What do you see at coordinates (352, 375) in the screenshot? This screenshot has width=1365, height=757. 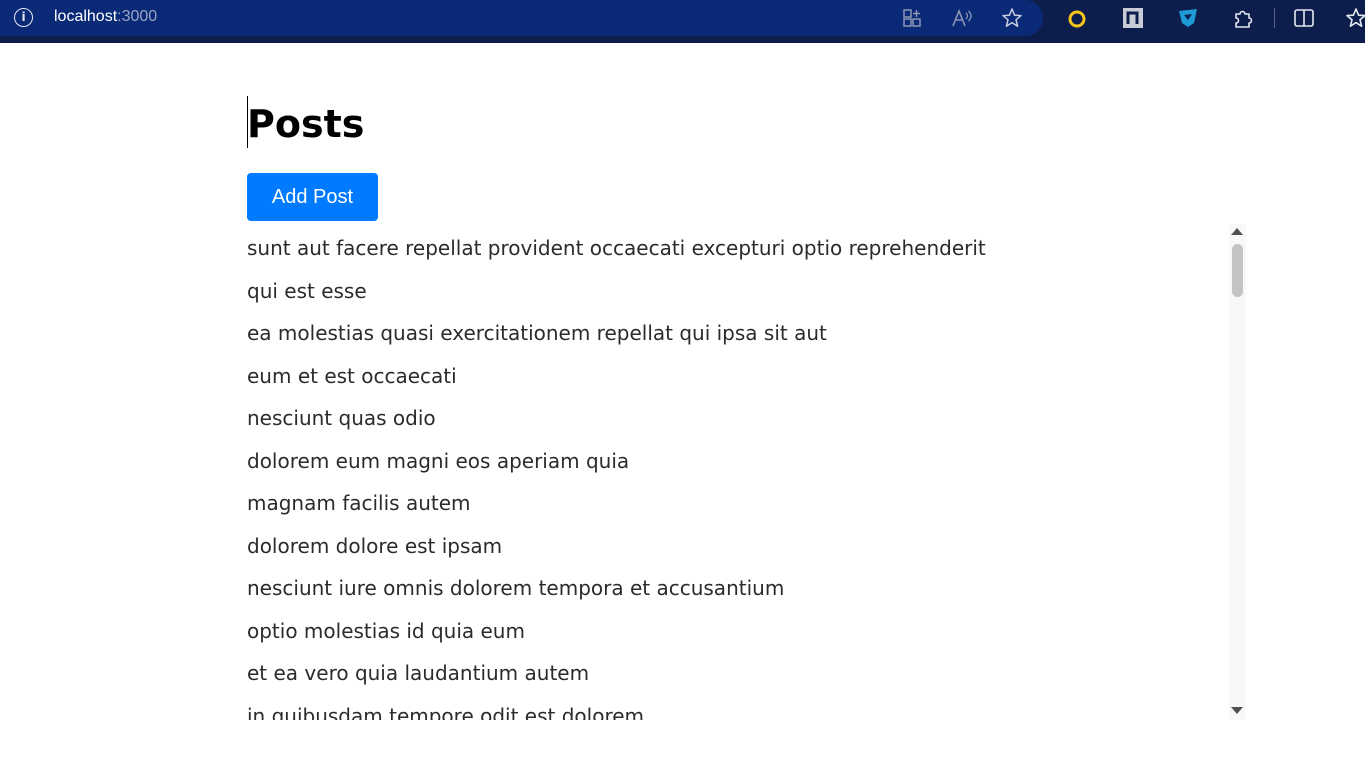 I see `post-list-item: eum et est occaecati` at bounding box center [352, 375].